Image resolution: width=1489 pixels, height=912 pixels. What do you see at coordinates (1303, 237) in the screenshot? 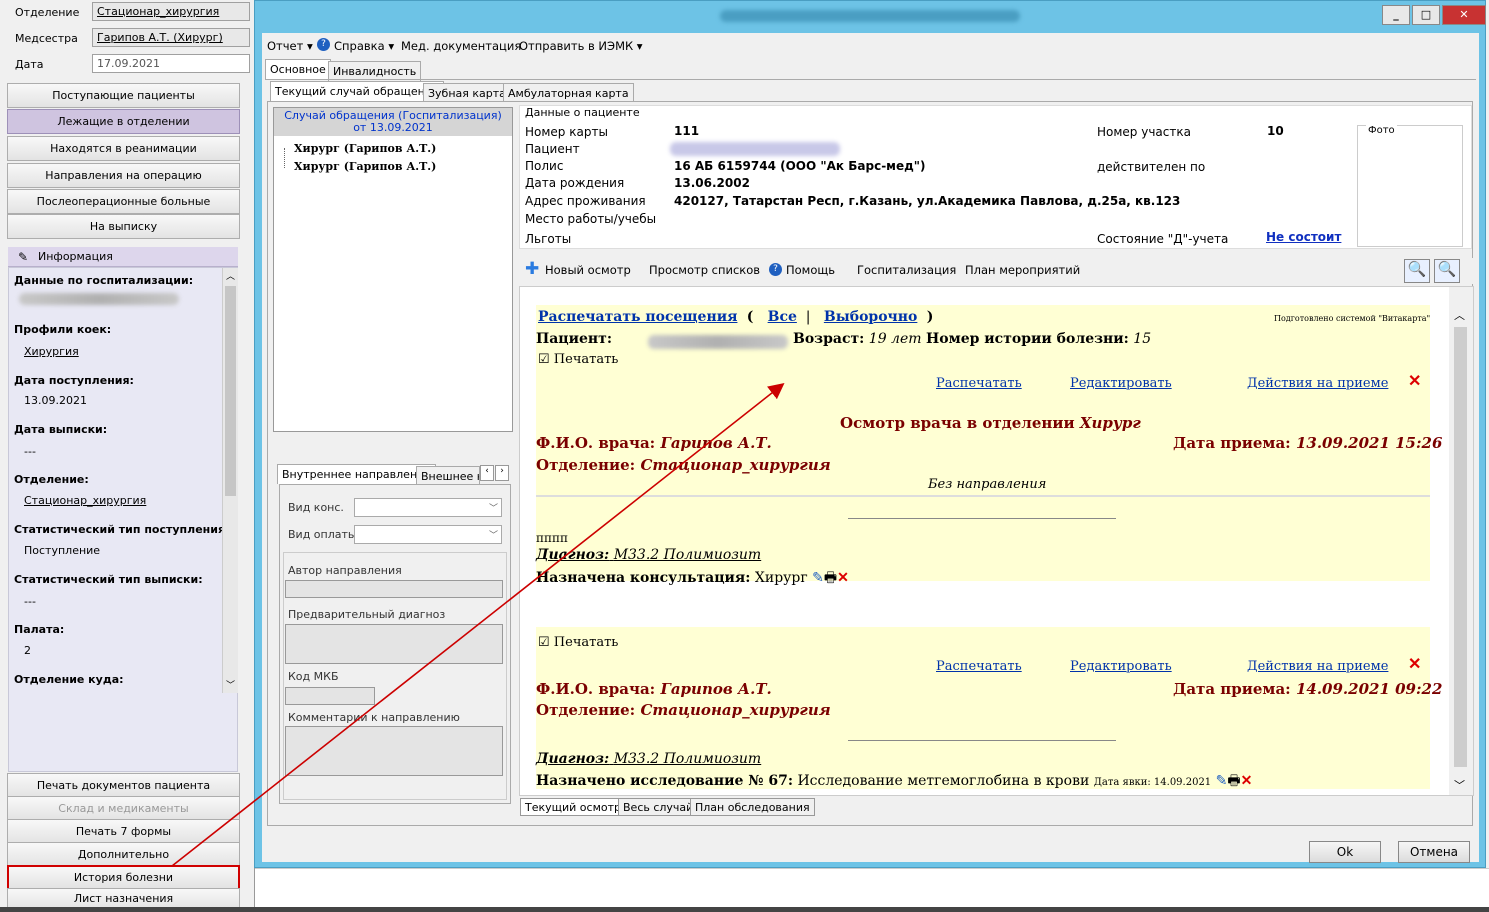
I see `d-value-link: Не состоит` at bounding box center [1303, 237].